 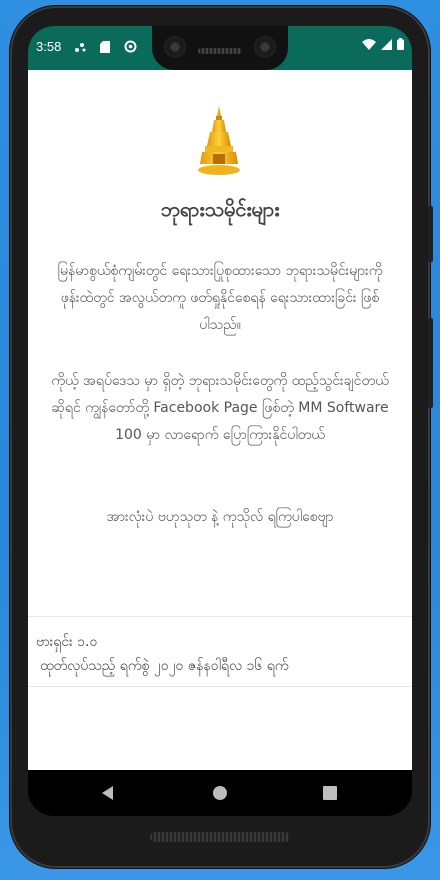 What do you see at coordinates (430, 234) in the screenshot?
I see `power-button` at bounding box center [430, 234].